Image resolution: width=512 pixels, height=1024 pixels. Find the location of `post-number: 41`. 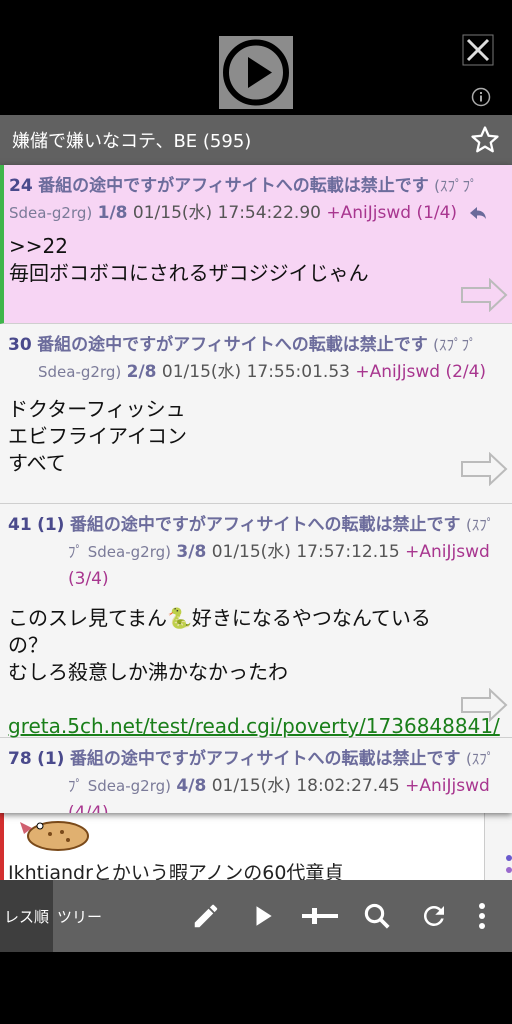

post-number: 41 is located at coordinates (20, 525).